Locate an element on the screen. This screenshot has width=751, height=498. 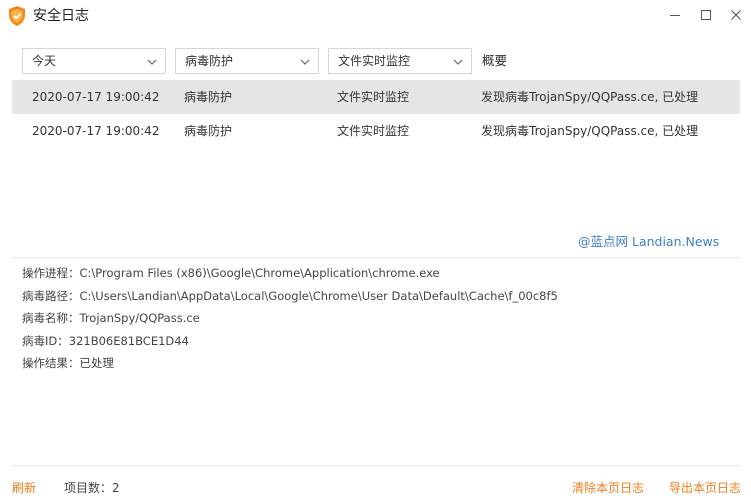
source-filter-value: 文件实时监控 is located at coordinates (374, 61).